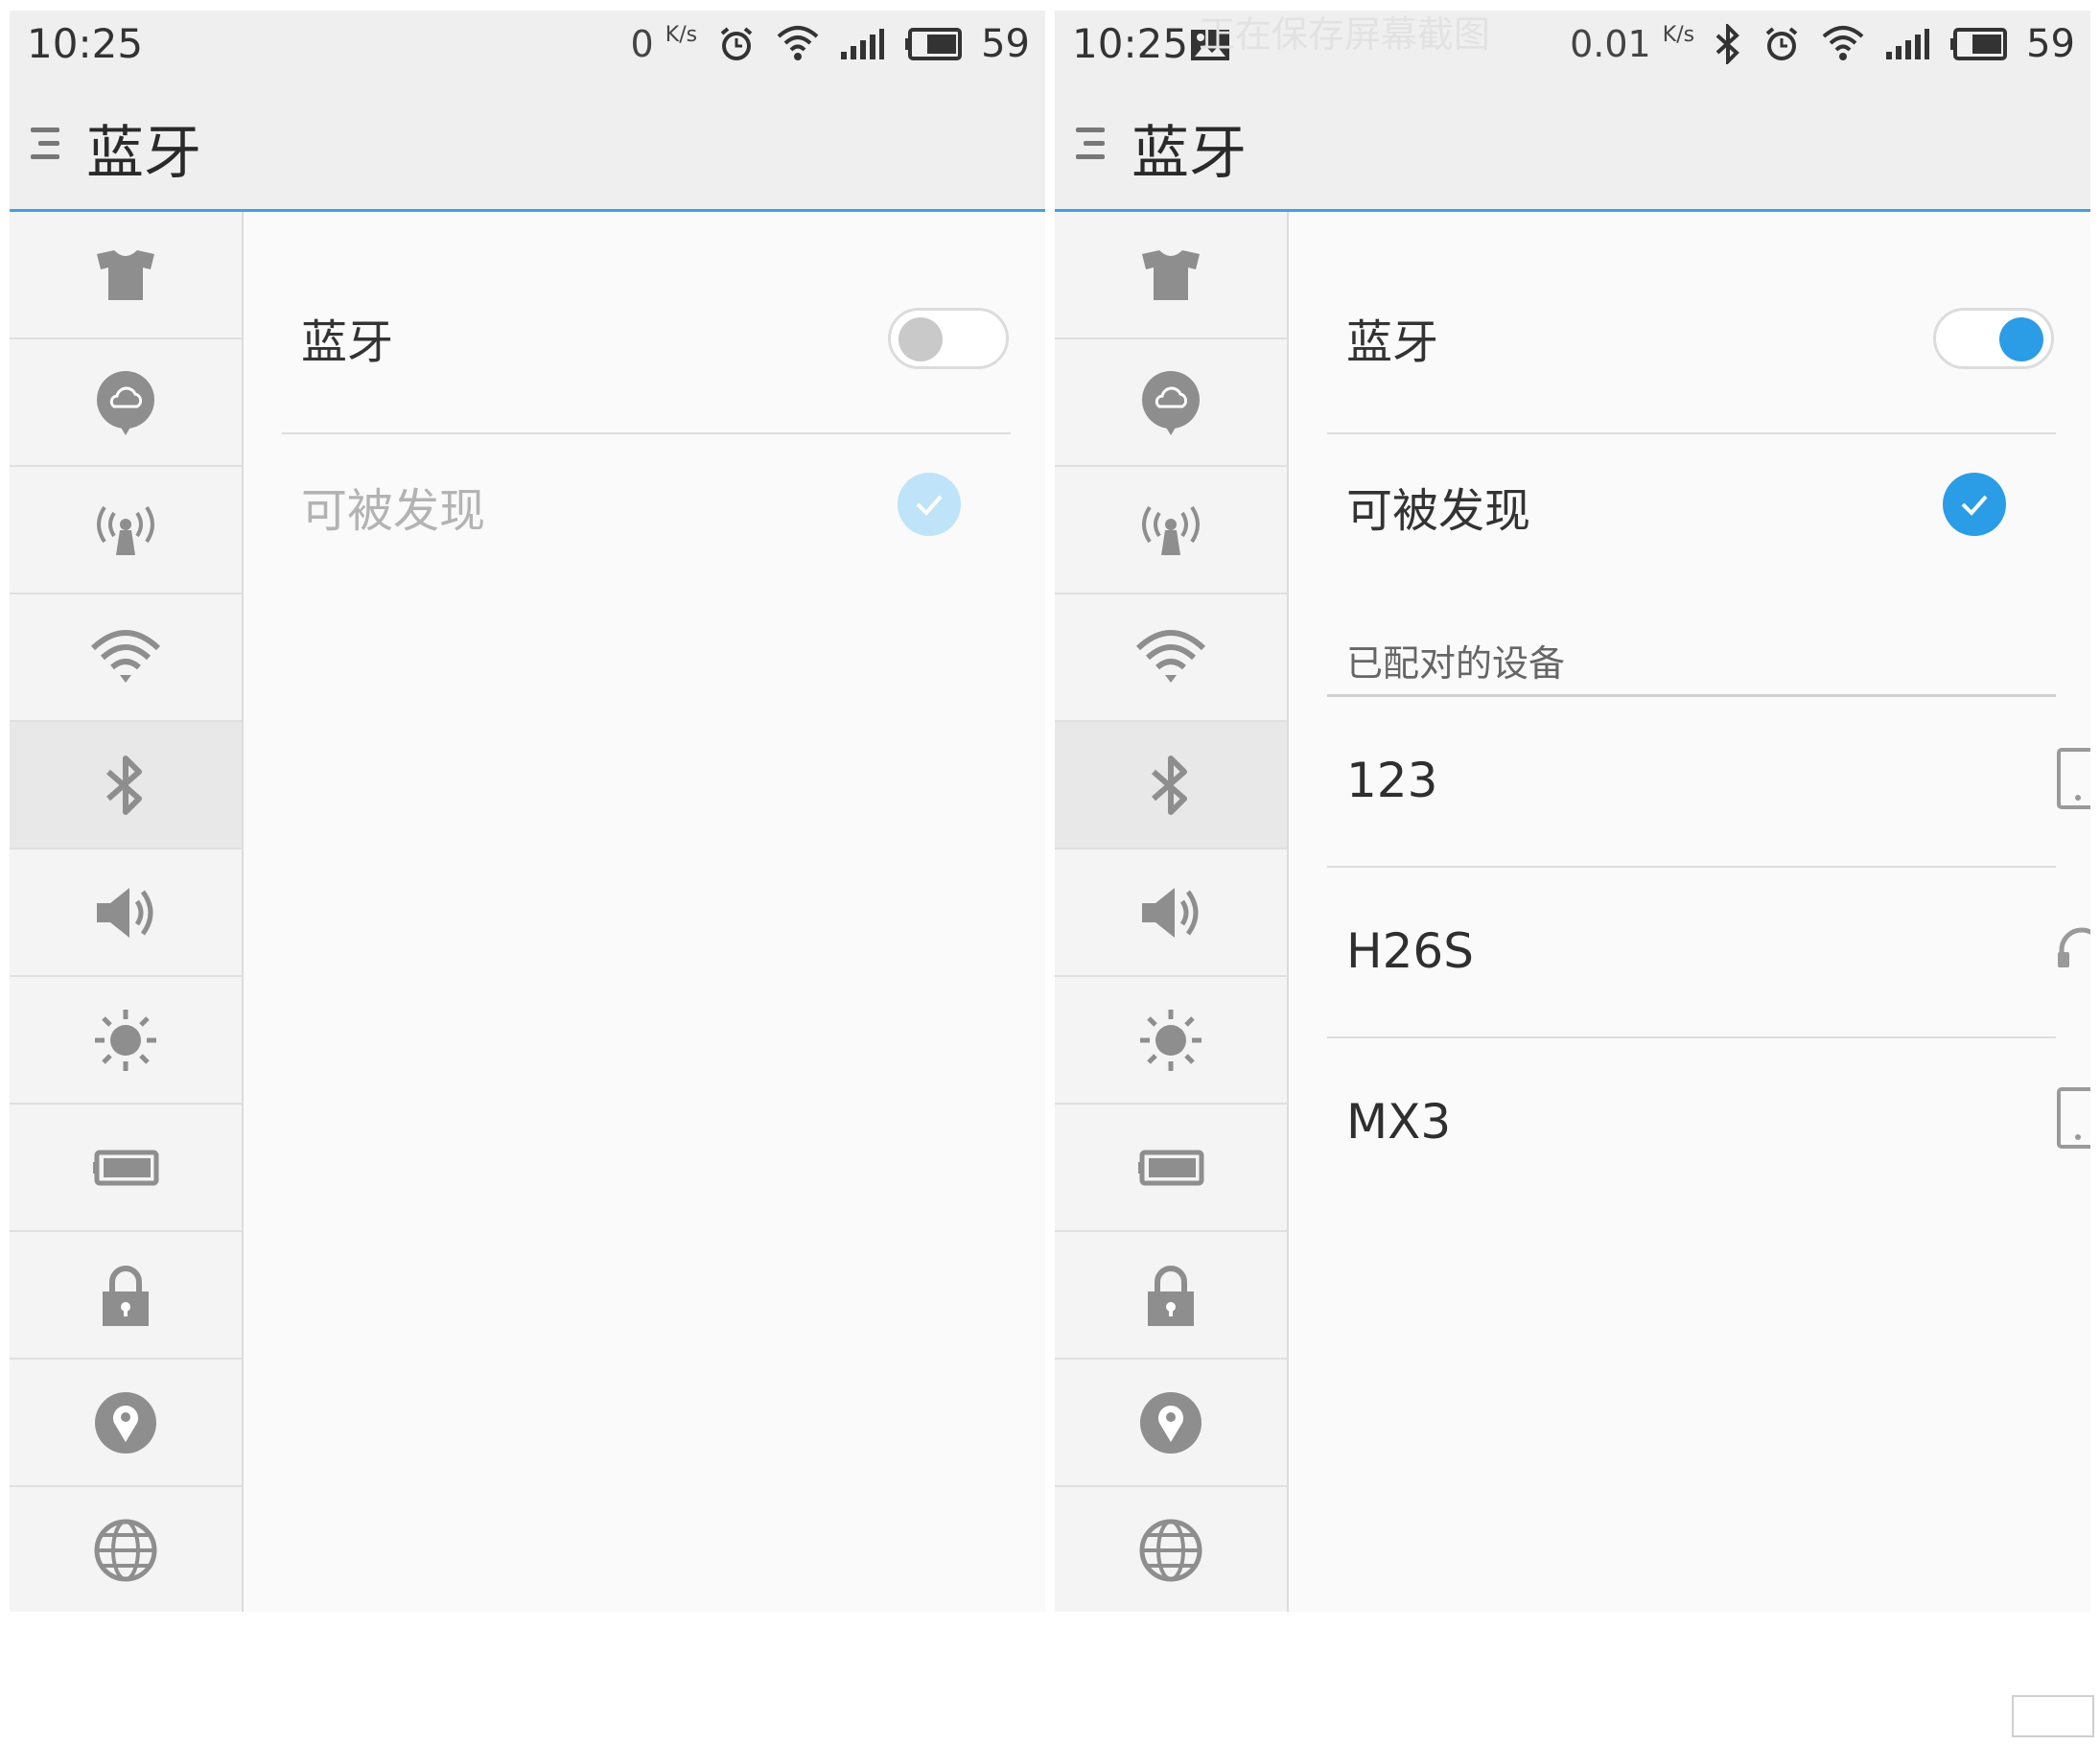  I want to click on status-bar: 10:25 正在保存屏幕截图 0.01 K/s 59, so click(1572, 44).